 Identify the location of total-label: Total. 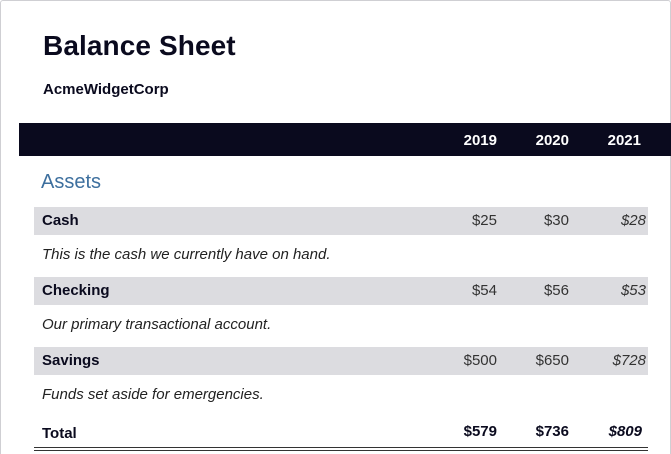
(59, 433).